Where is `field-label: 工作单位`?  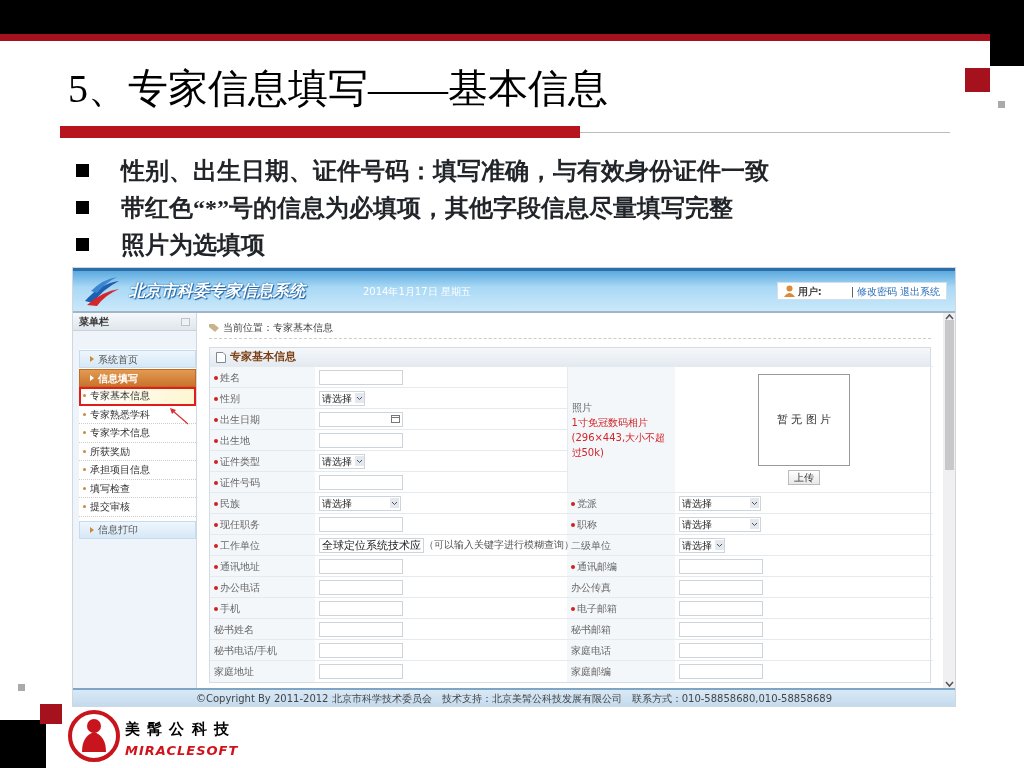
field-label: 工作单位 is located at coordinates (240, 545).